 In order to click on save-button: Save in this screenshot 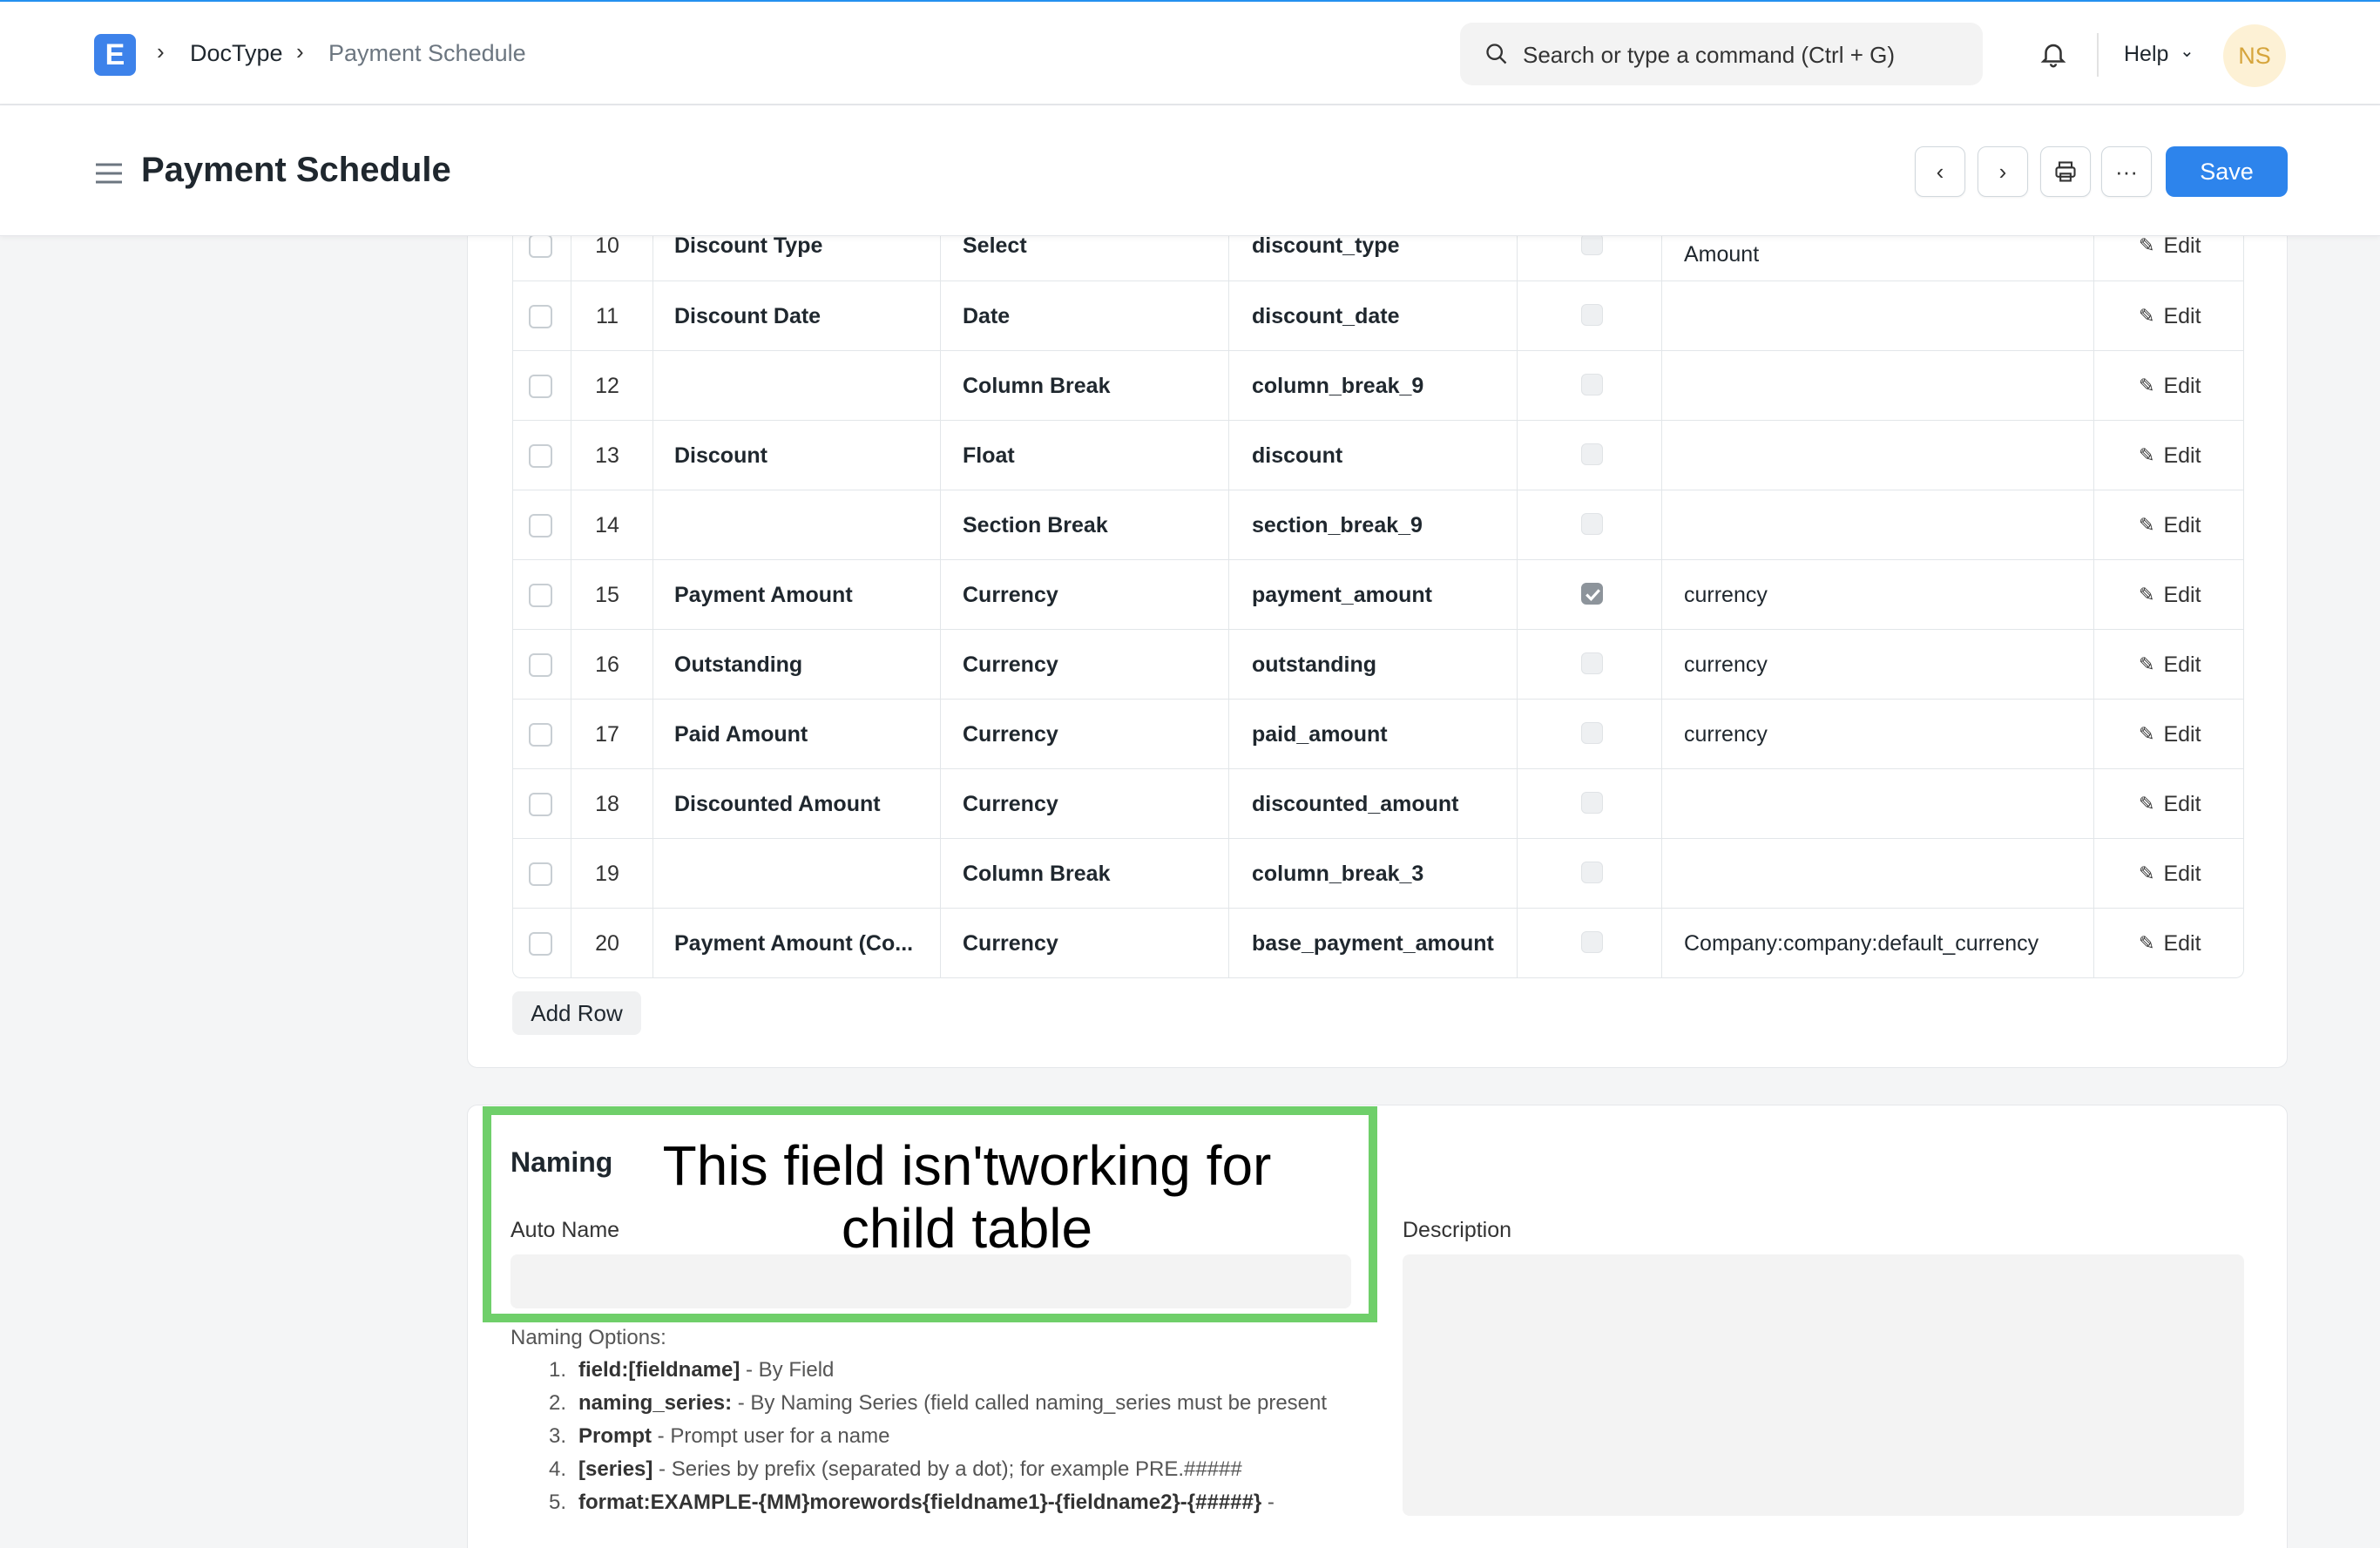, I will do `click(2227, 171)`.